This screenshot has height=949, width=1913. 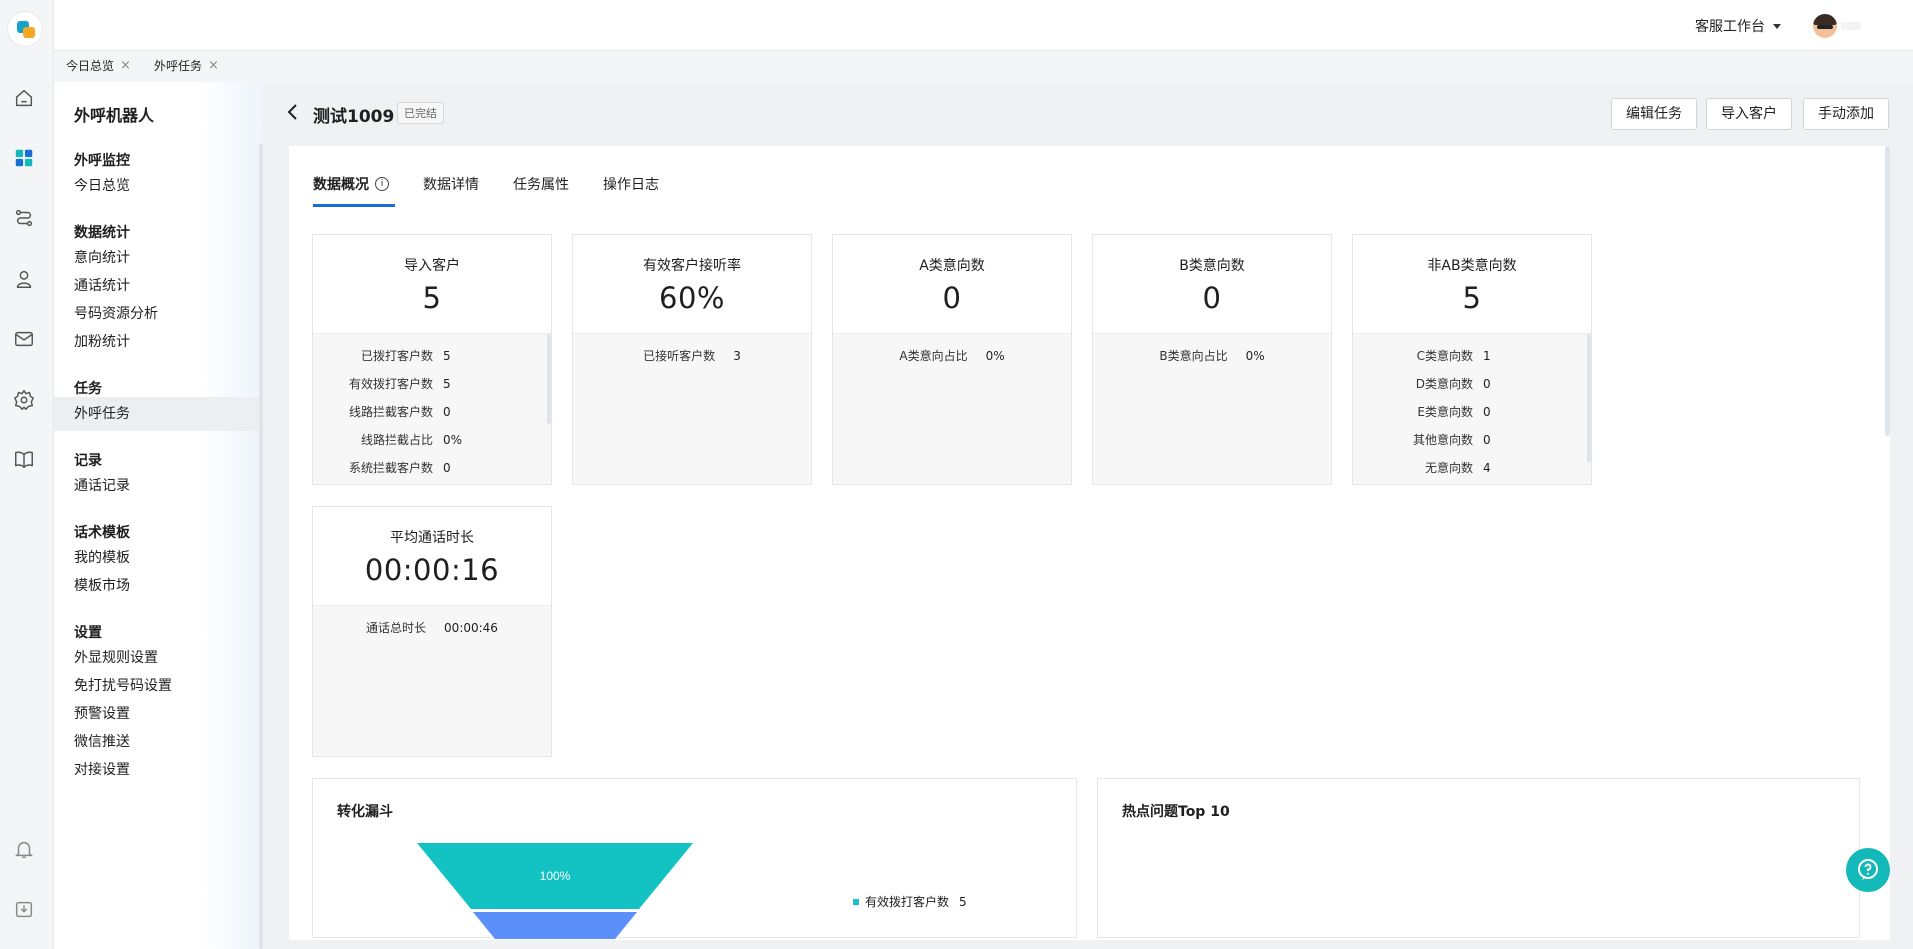 I want to click on stat-row-key: 无意向数, so click(x=1448, y=468).